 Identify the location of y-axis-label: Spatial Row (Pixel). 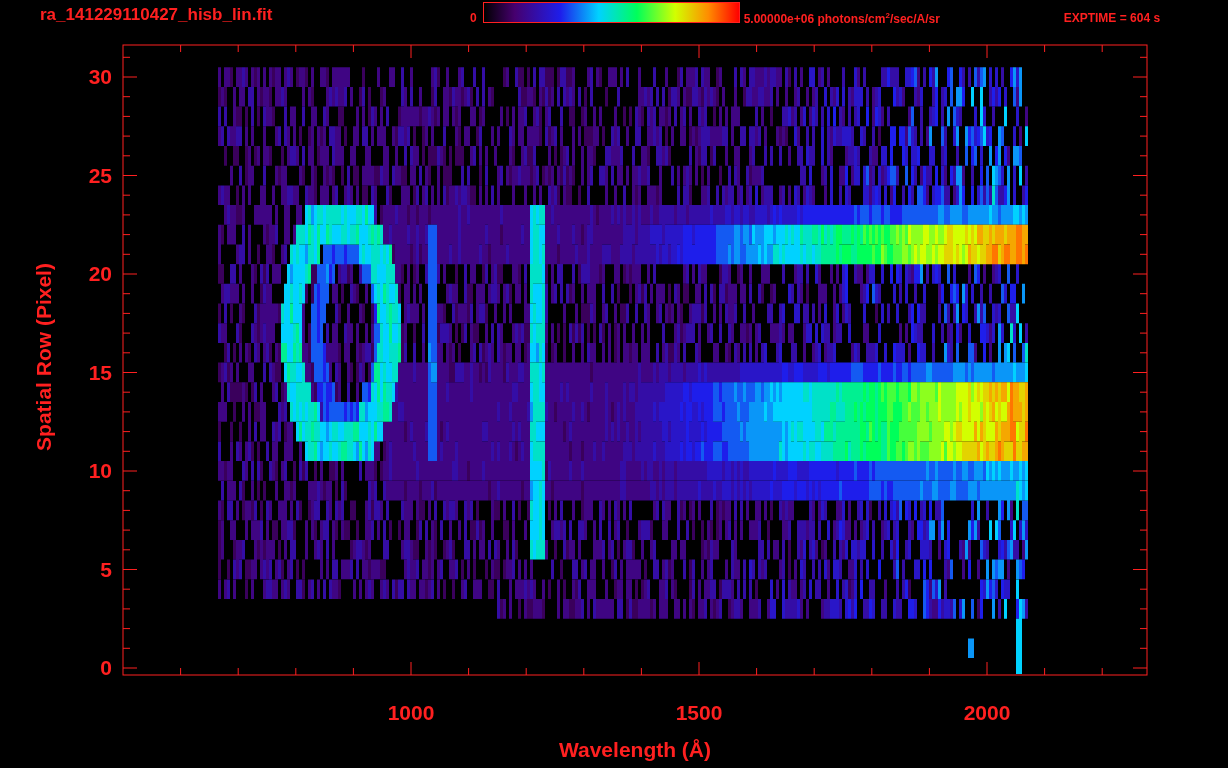
(43, 357).